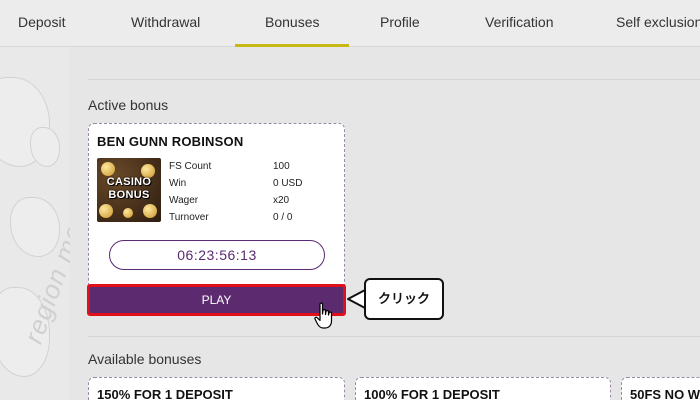  I want to click on available-bonus-title: 100% FOR 1 DEPOSIT, so click(432, 393).